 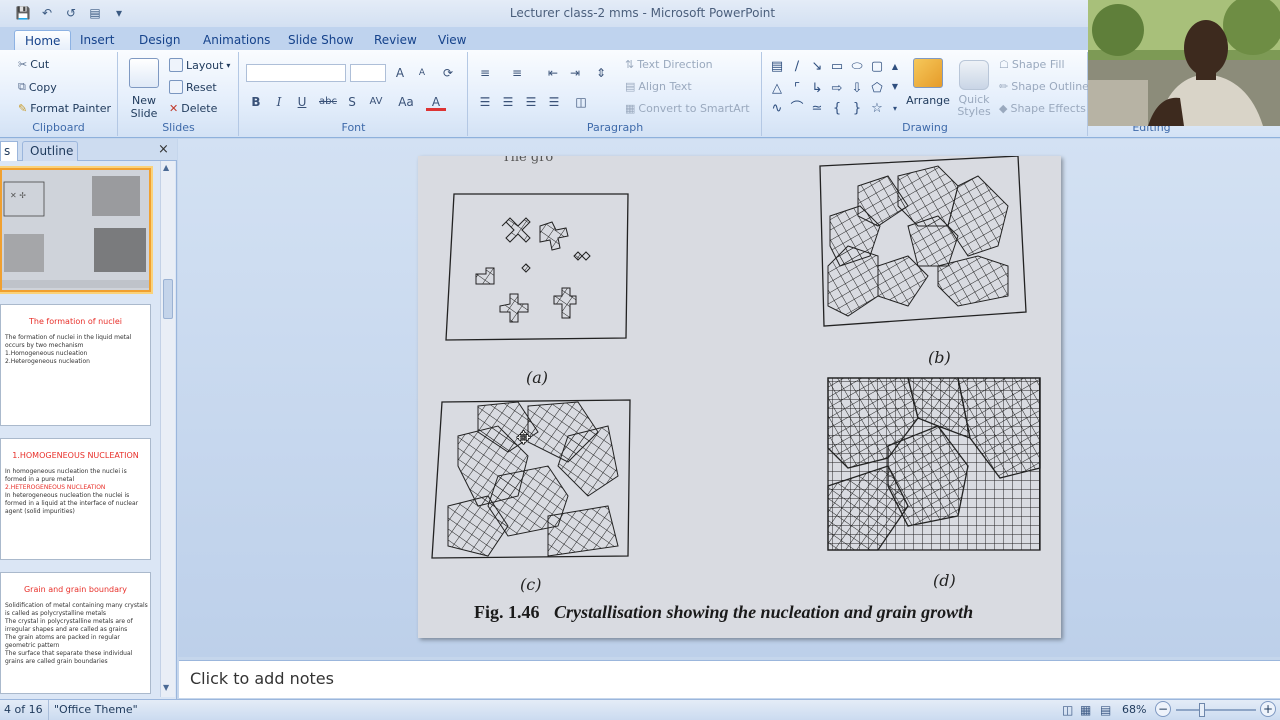 I want to click on reset-button: Reset, so click(x=193, y=87).